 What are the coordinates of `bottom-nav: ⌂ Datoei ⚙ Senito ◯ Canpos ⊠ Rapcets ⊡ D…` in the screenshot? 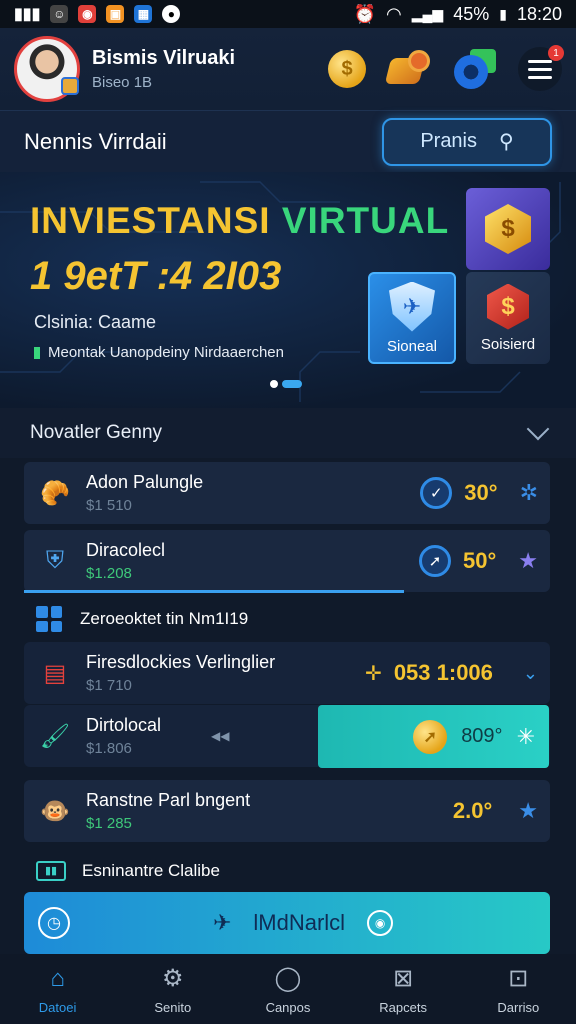 It's located at (288, 989).